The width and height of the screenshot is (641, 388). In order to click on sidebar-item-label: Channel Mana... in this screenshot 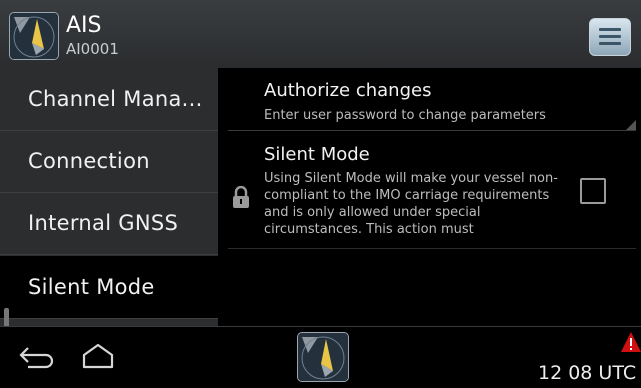, I will do `click(115, 99)`.